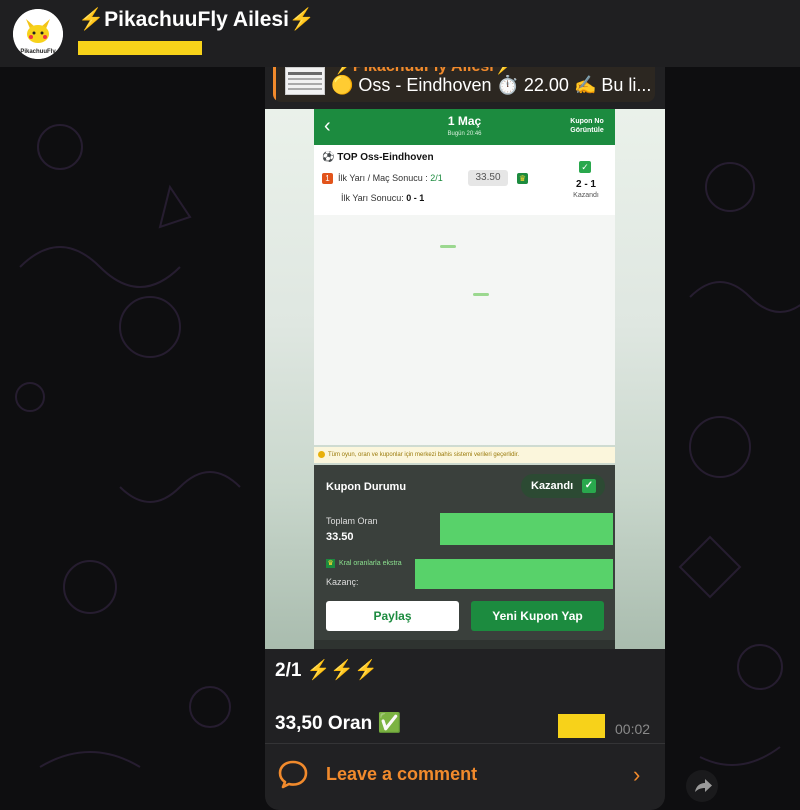 This screenshot has height=810, width=800. I want to click on reply-thumbnail, so click(305, 81).